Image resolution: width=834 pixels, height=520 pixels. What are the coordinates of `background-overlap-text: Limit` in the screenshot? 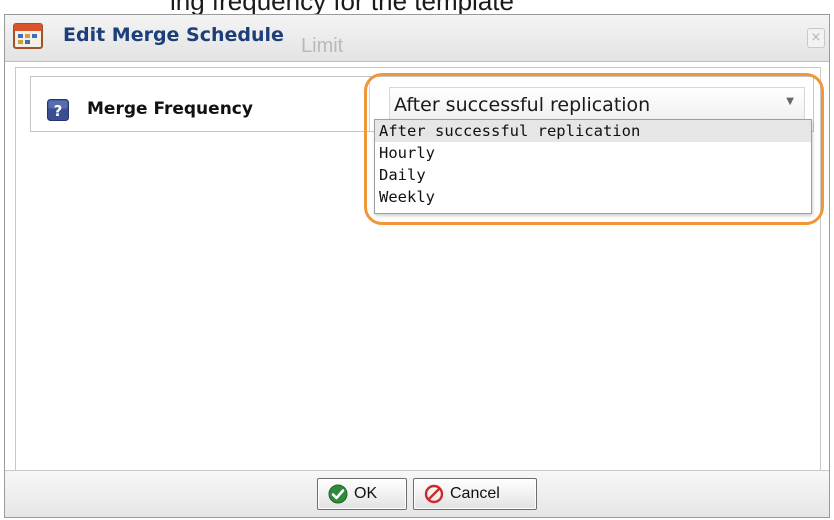 It's located at (322, 46).